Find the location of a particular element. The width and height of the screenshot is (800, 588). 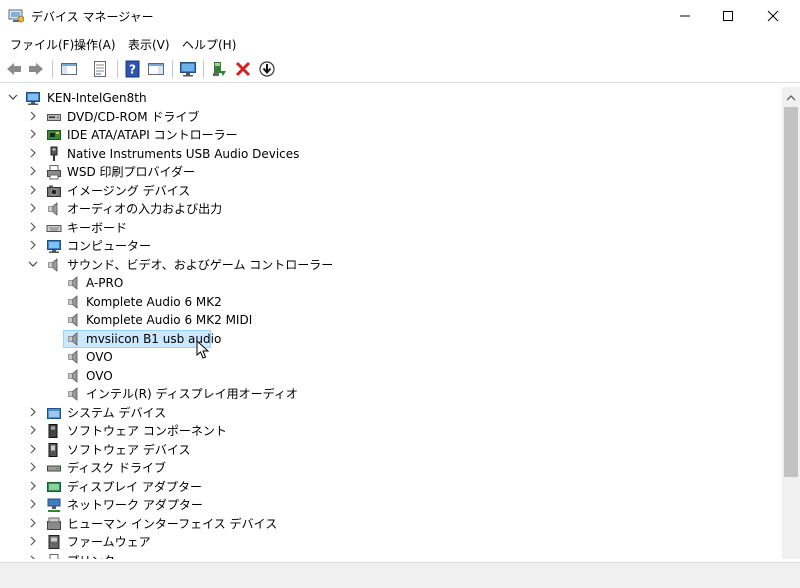

tree-category: ディスプレイ アダプター is located at coordinates (391, 487).